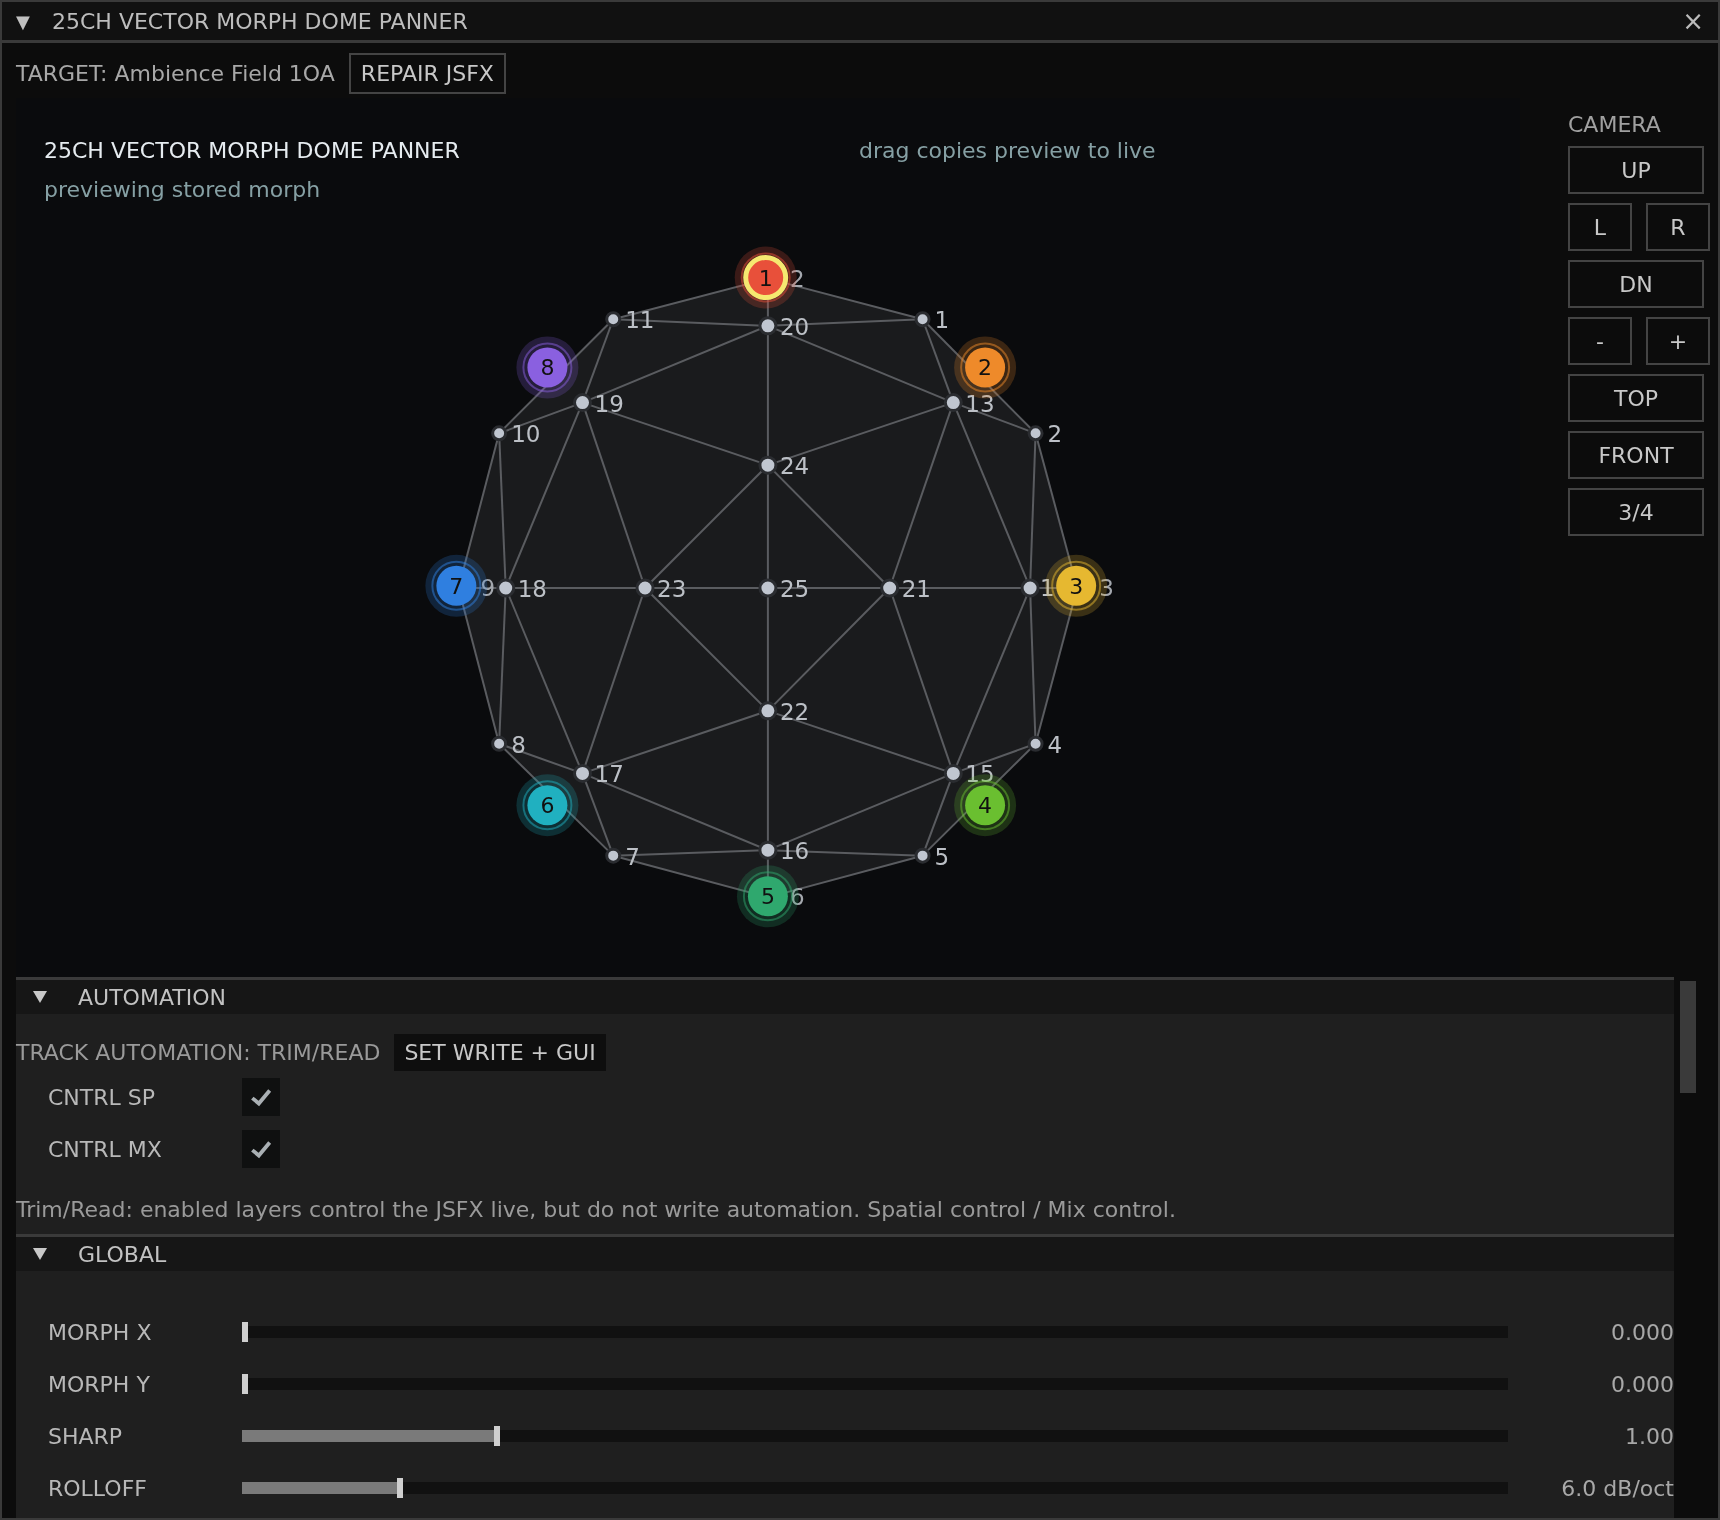  Describe the element at coordinates (27, 21) in the screenshot. I see `collapse-toggle: ▼` at that location.